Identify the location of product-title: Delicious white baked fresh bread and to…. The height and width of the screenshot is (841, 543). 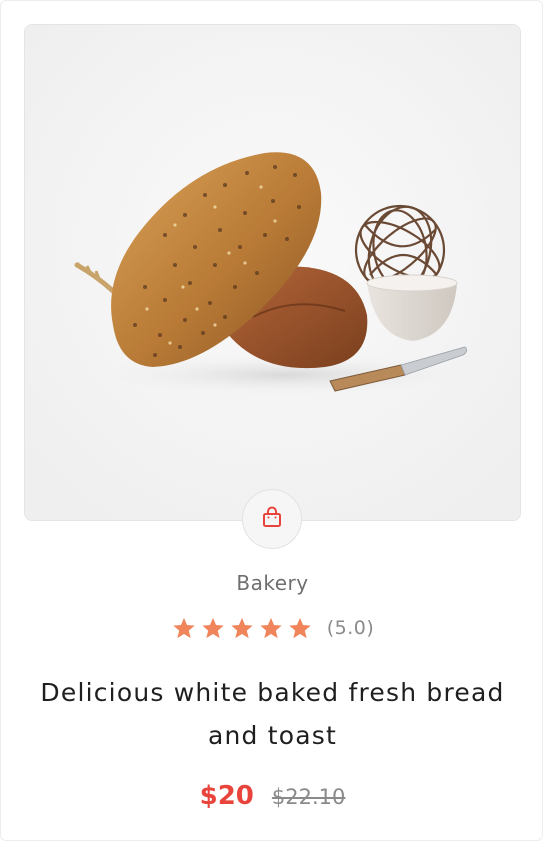
(272, 714).